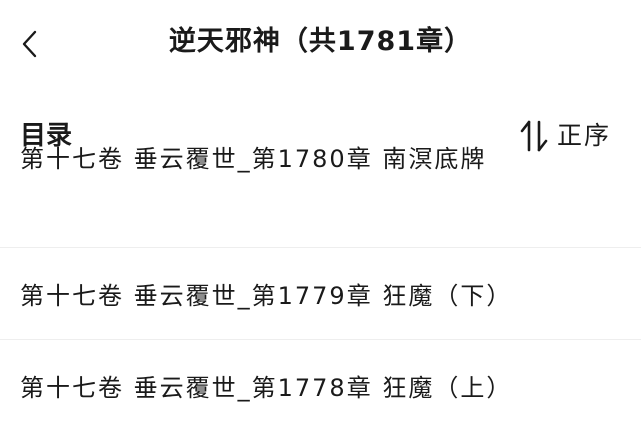 This screenshot has height=436, width=641. What do you see at coordinates (583, 135) in the screenshot?
I see `sort-order-label: 正序` at bounding box center [583, 135].